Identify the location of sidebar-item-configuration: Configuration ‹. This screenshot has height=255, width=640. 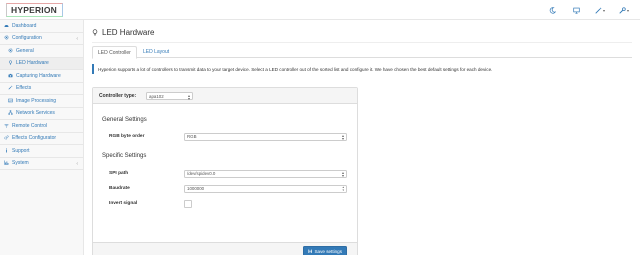
(41, 39).